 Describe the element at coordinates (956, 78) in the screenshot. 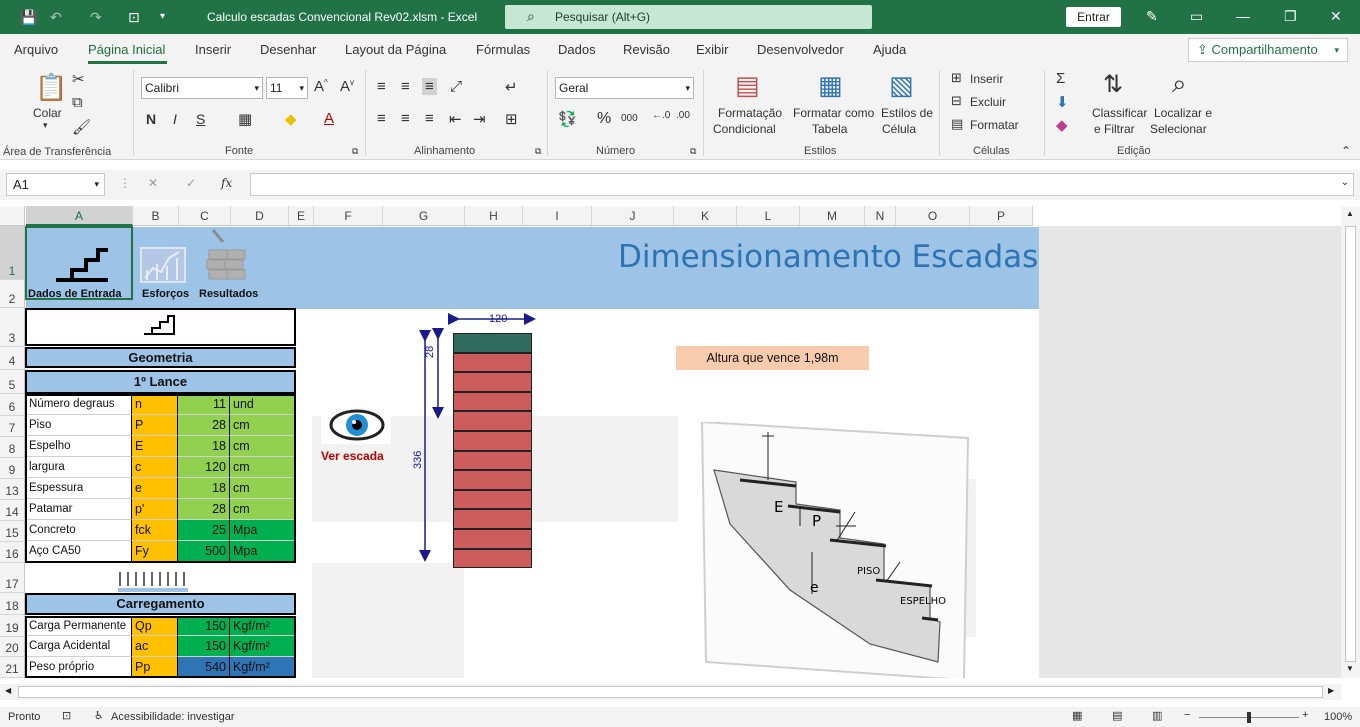

I see `insert-cells-icon: ⊞` at that location.